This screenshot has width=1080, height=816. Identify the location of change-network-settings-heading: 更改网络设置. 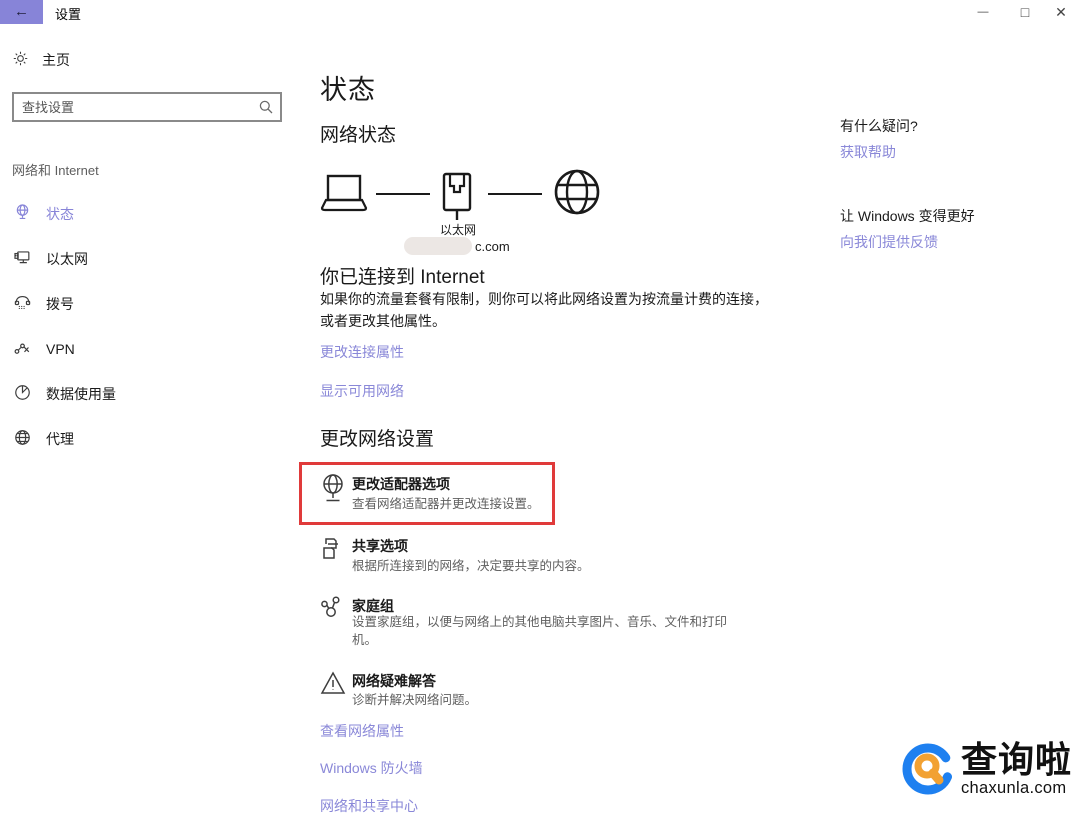
(377, 439).